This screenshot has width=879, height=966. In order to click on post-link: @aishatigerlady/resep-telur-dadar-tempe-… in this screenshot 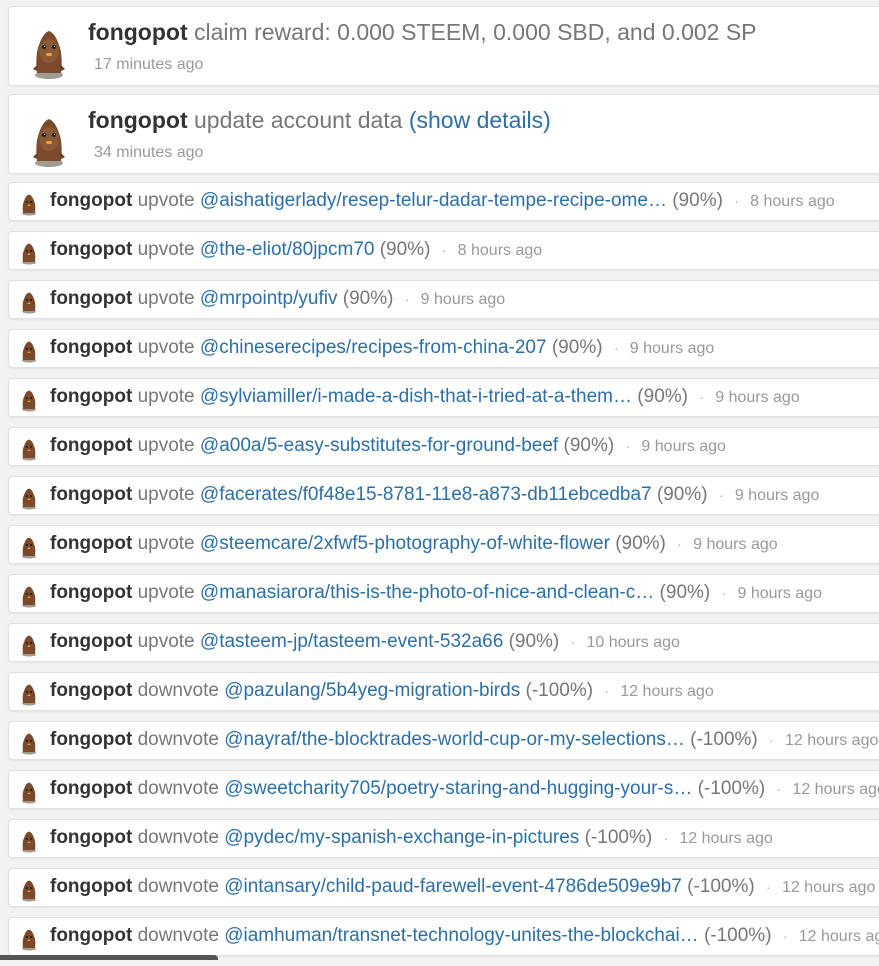, I will do `click(433, 200)`.